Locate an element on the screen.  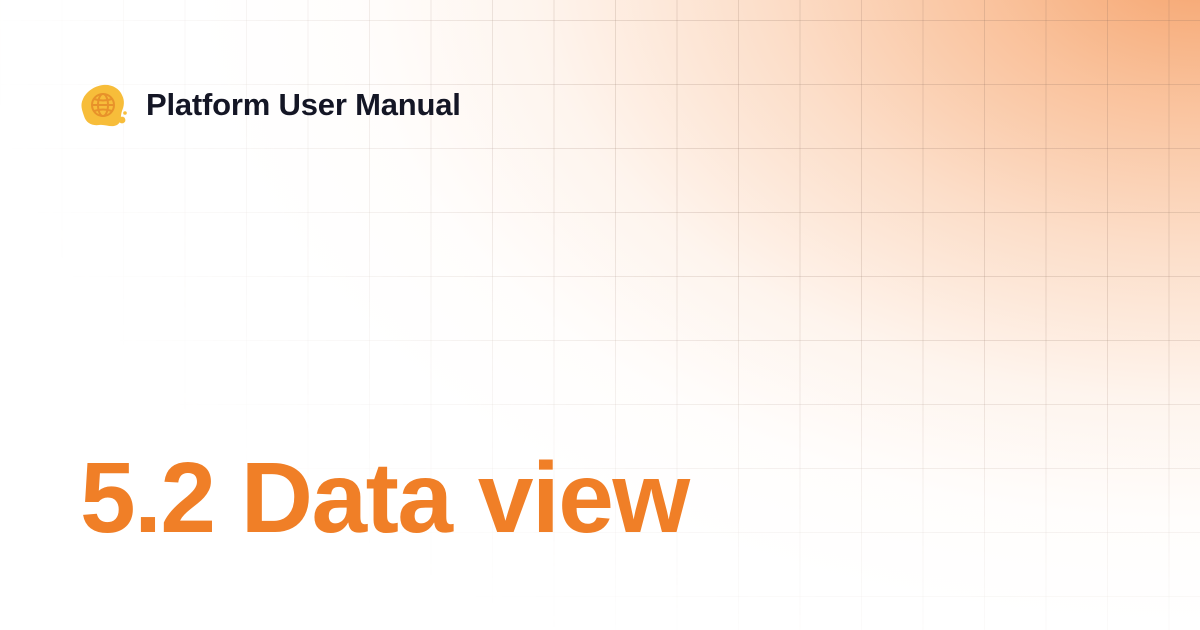
brand-title: Platform User Manual is located at coordinates (303, 104).